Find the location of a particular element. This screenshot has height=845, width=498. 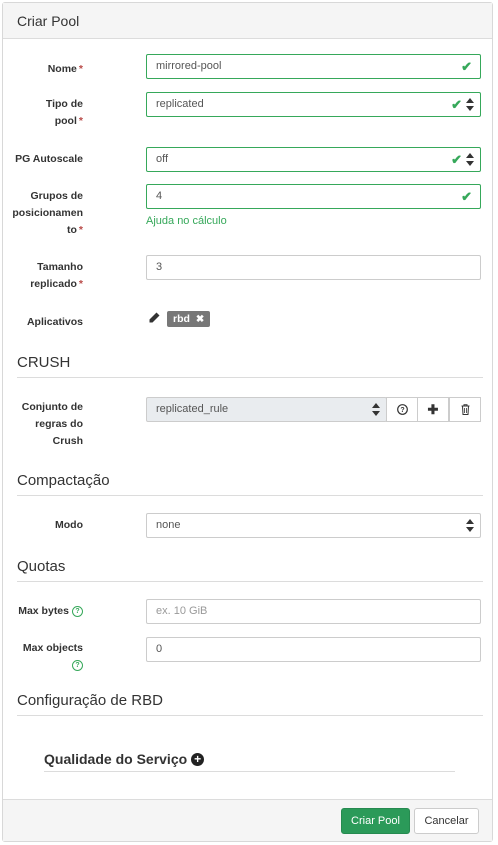

create-pool-button: Criar Pool is located at coordinates (375, 821).